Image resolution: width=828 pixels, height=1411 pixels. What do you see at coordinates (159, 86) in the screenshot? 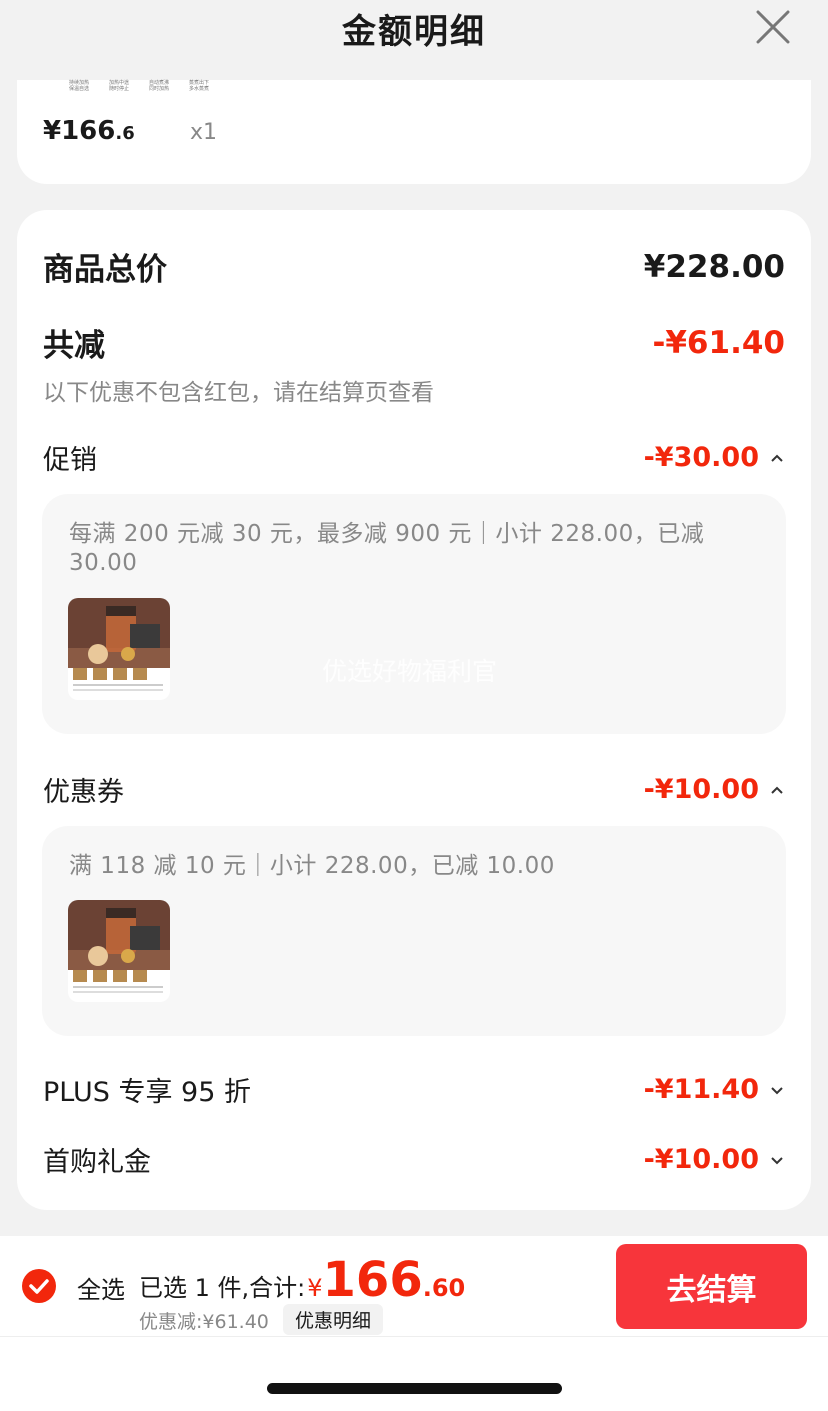
I see `caption: 自动煮沸 同时加热` at bounding box center [159, 86].